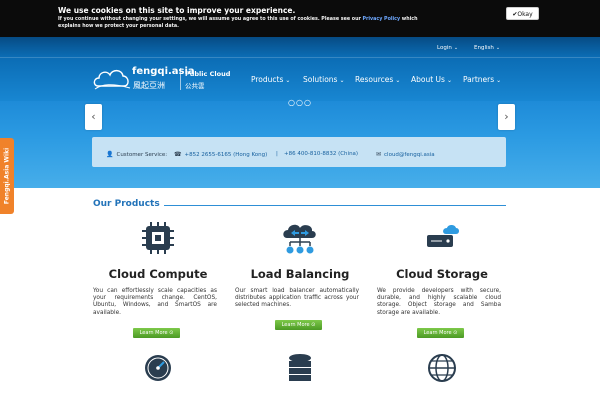 The height and width of the screenshot is (400, 600). I want to click on language-label: English, so click(484, 48).